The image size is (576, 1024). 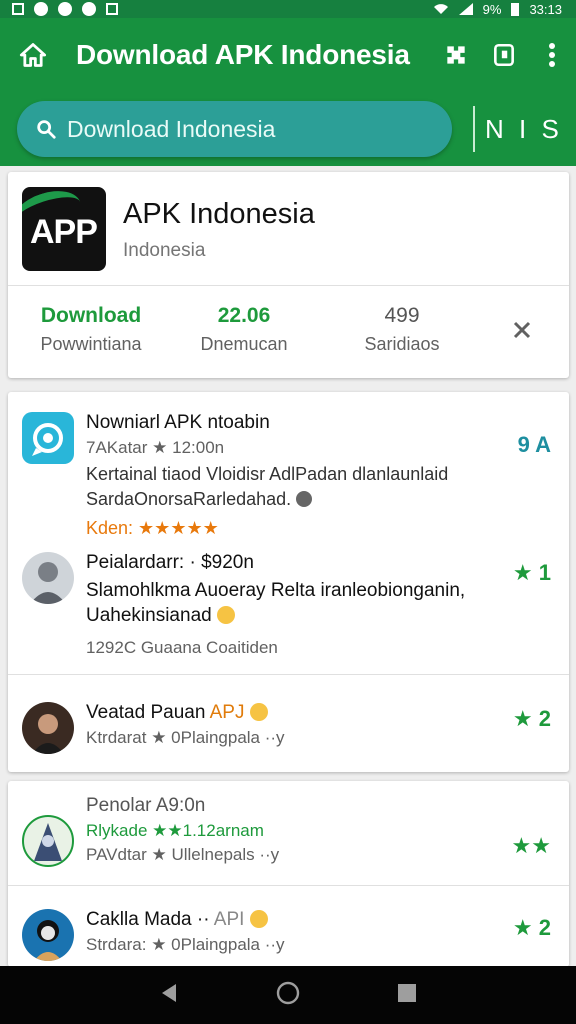 I want to click on home-icon, so click(x=33, y=55).